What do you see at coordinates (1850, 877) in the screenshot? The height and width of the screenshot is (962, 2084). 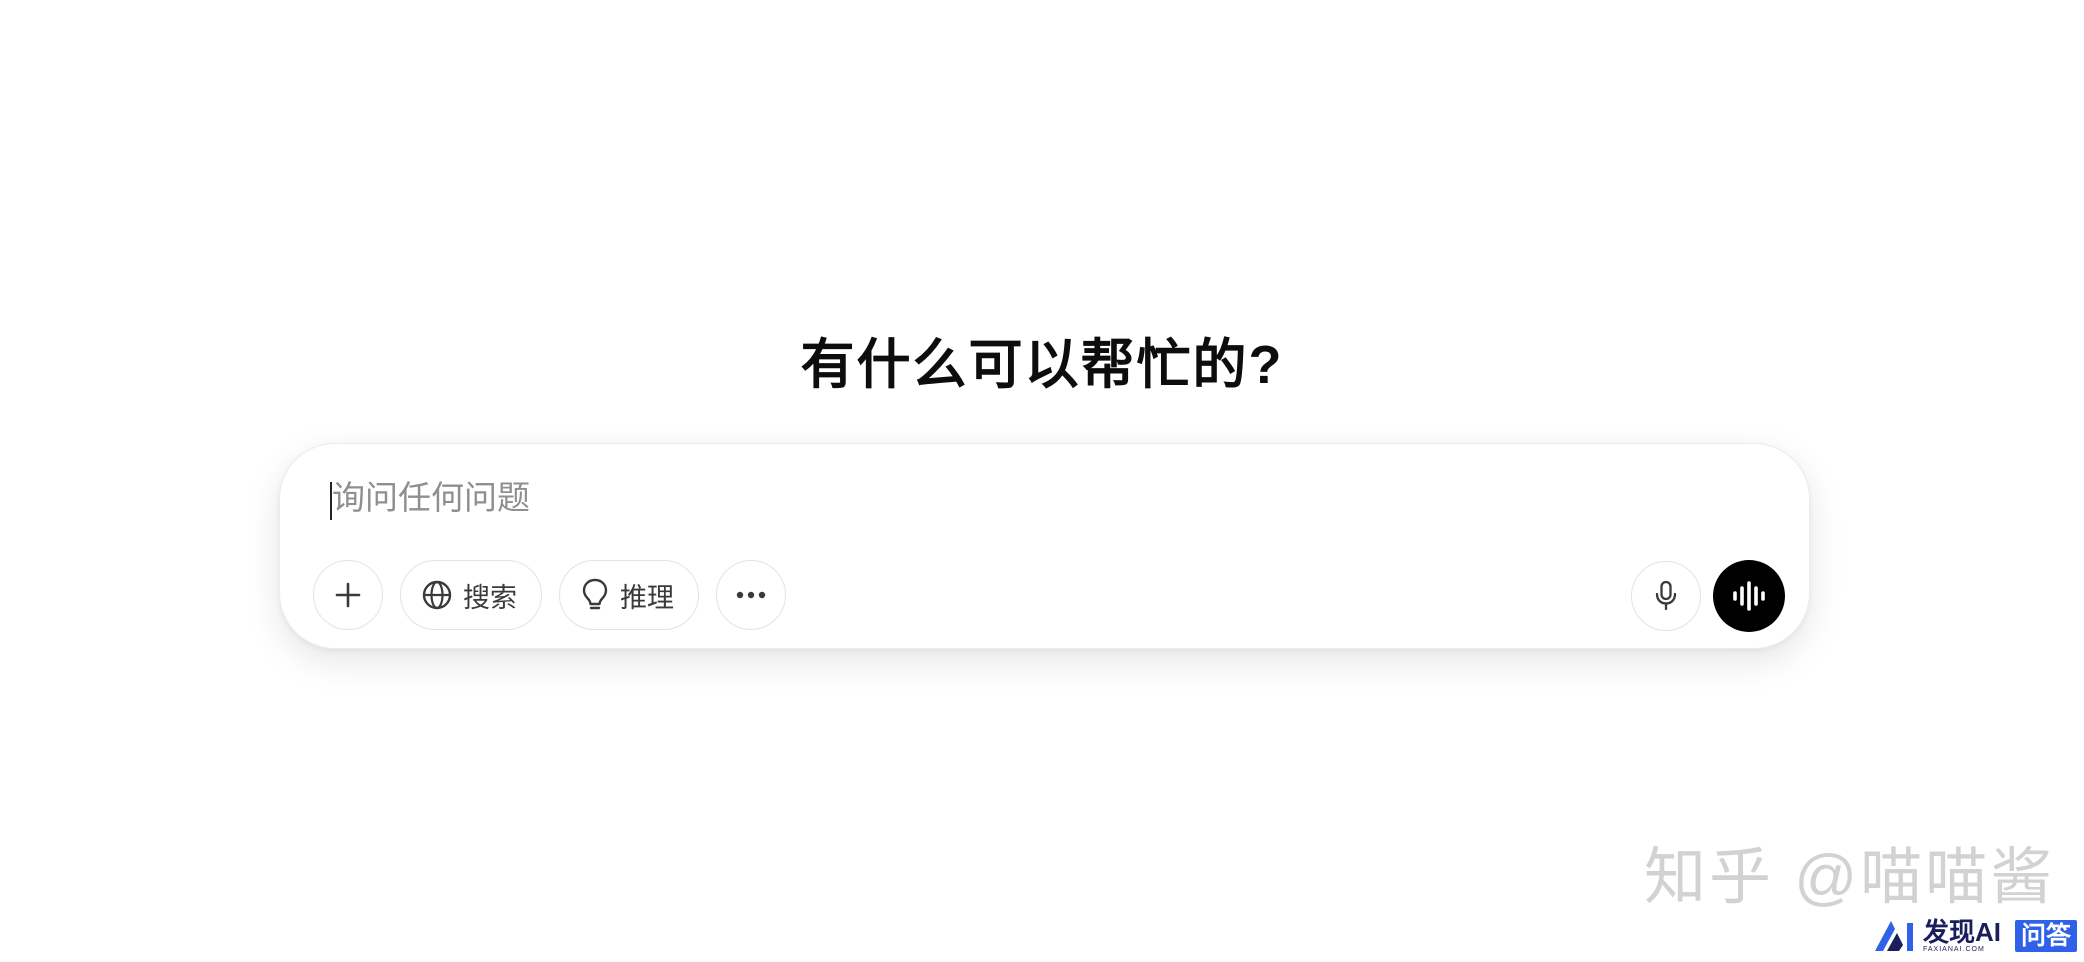 I see `zhihu-watermark: 知乎 @喵喵酱` at bounding box center [1850, 877].